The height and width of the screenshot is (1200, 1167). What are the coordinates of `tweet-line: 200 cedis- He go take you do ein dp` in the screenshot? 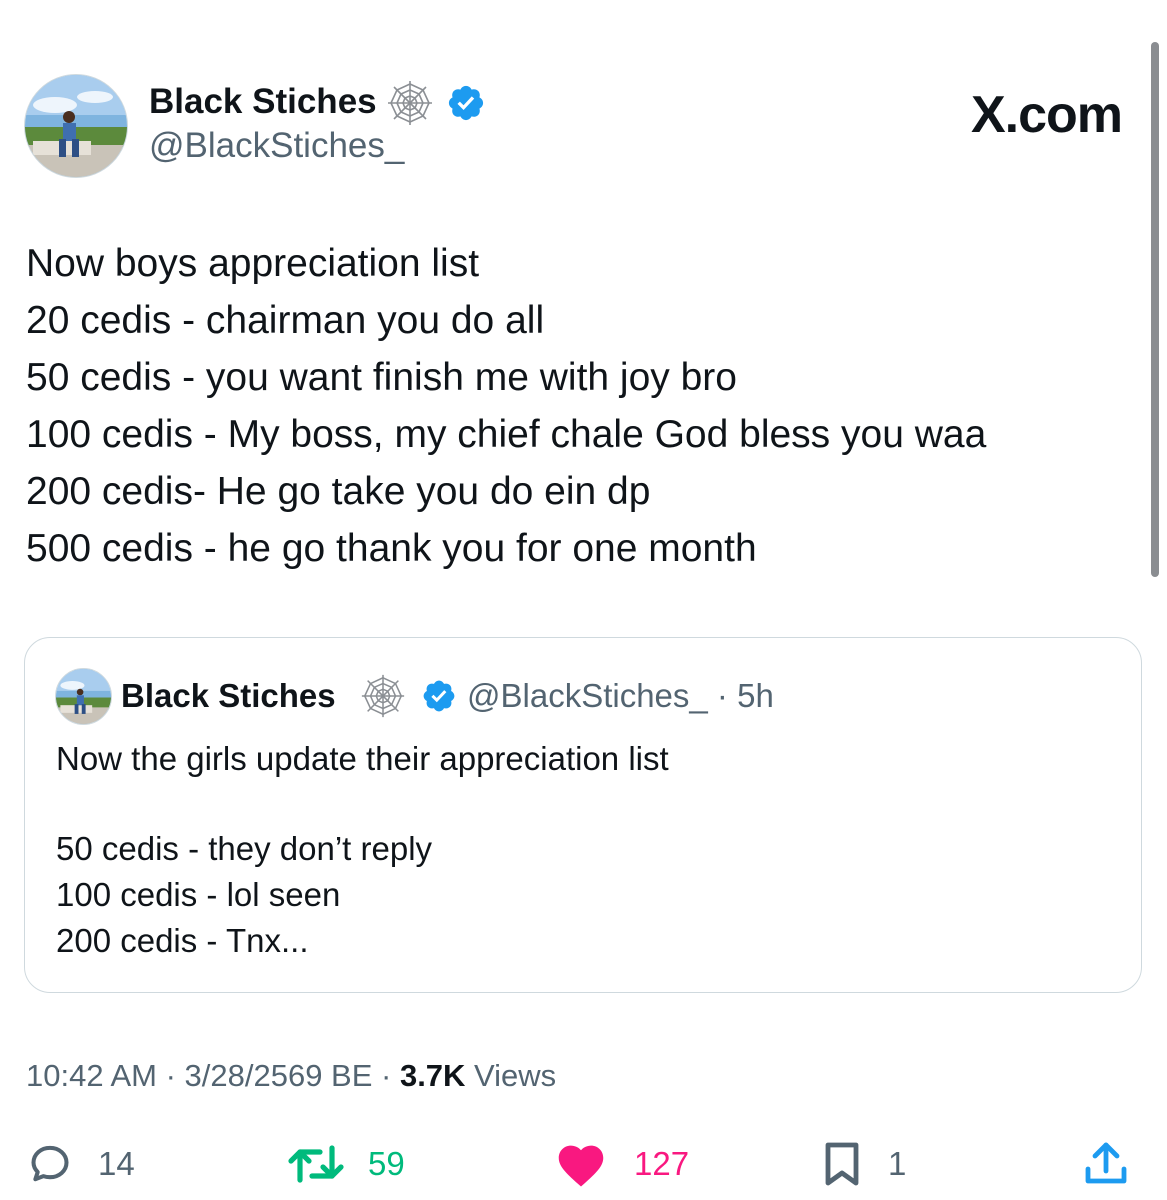 It's located at (338, 491).